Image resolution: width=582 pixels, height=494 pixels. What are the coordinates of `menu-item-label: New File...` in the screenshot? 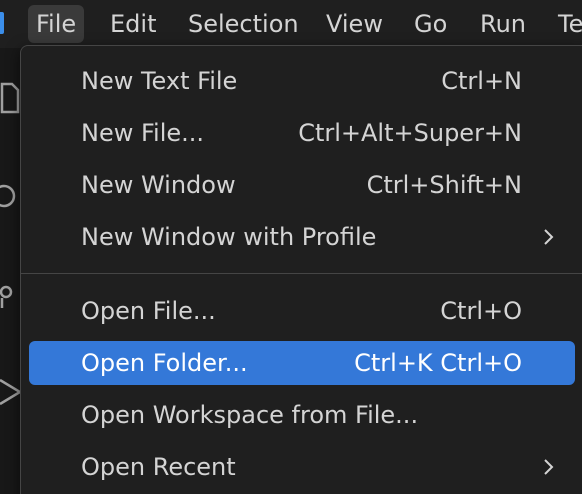 It's located at (143, 133).